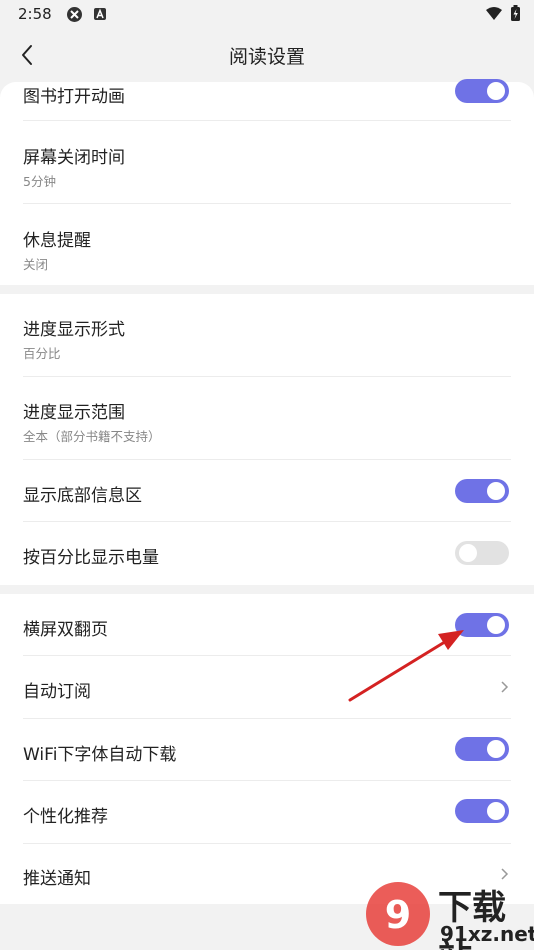  I want to click on page-title: 阅读设置, so click(266, 56).